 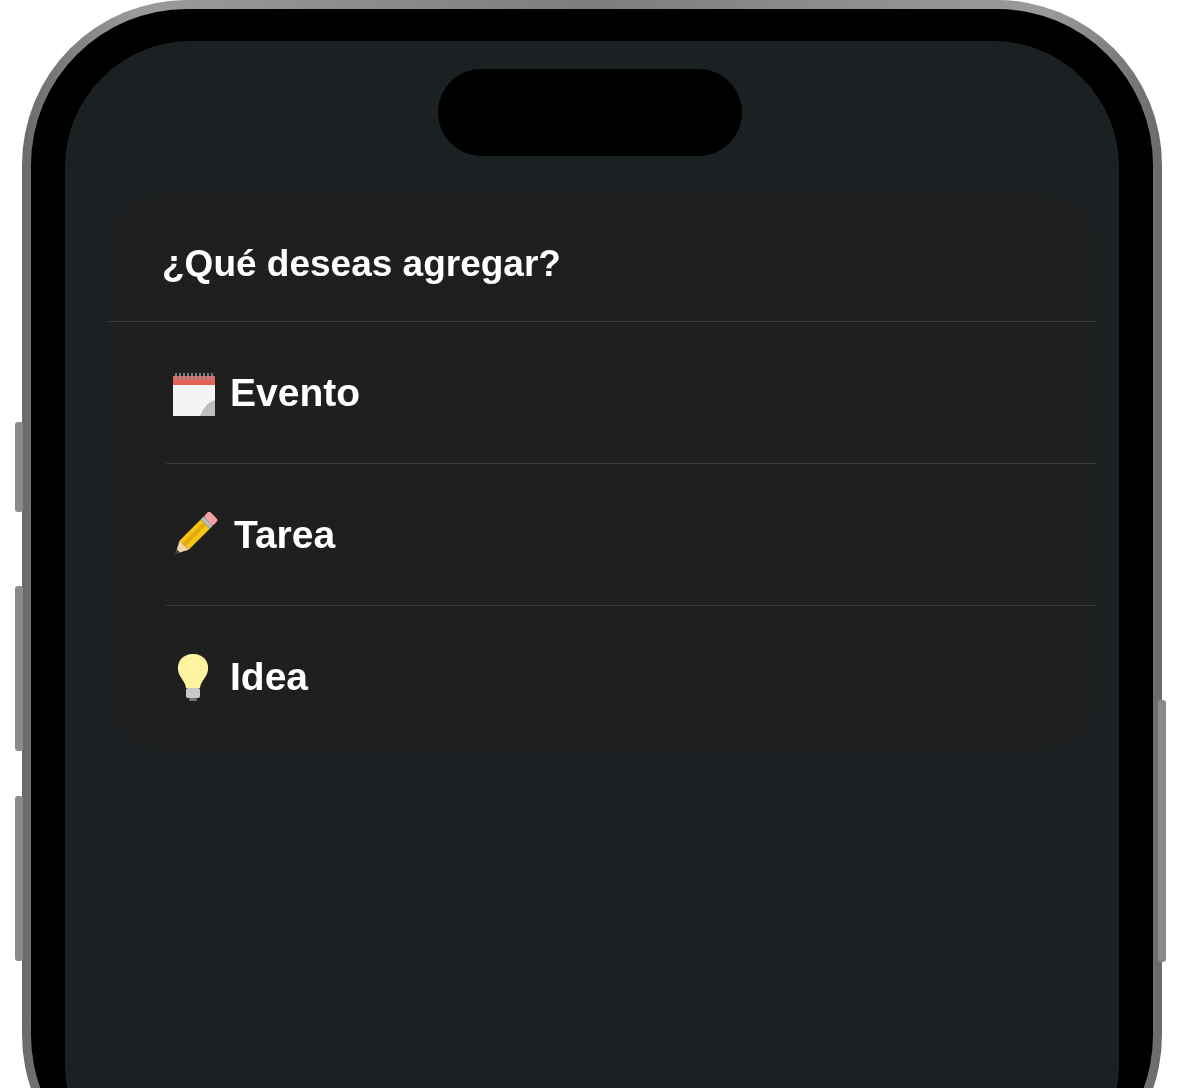 What do you see at coordinates (631, 392) in the screenshot?
I see `option-item: Evento` at bounding box center [631, 392].